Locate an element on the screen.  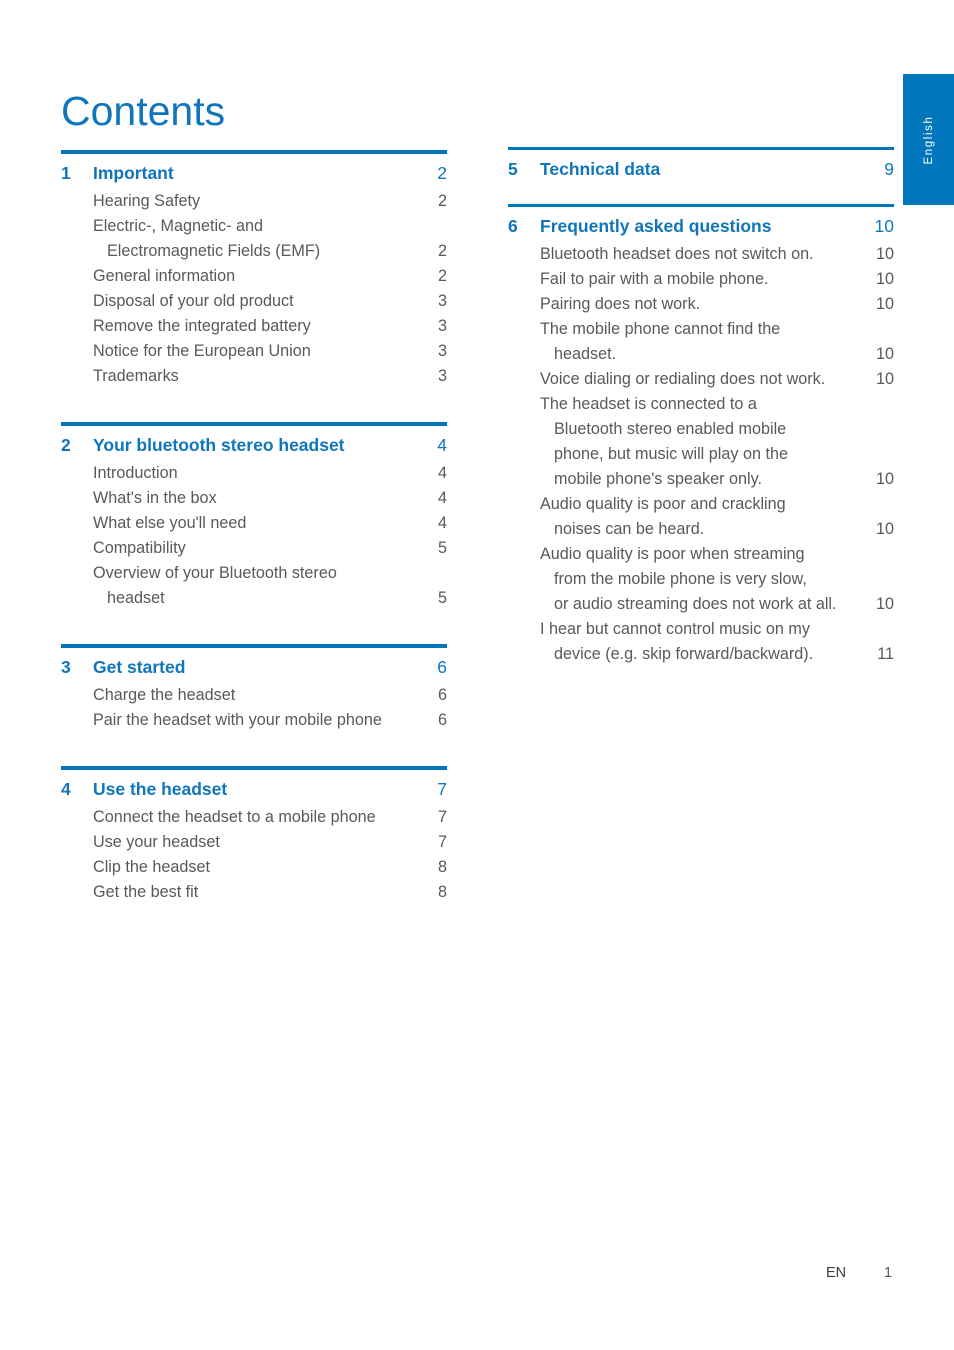
section-page-number: 6 is located at coordinates (442, 667).